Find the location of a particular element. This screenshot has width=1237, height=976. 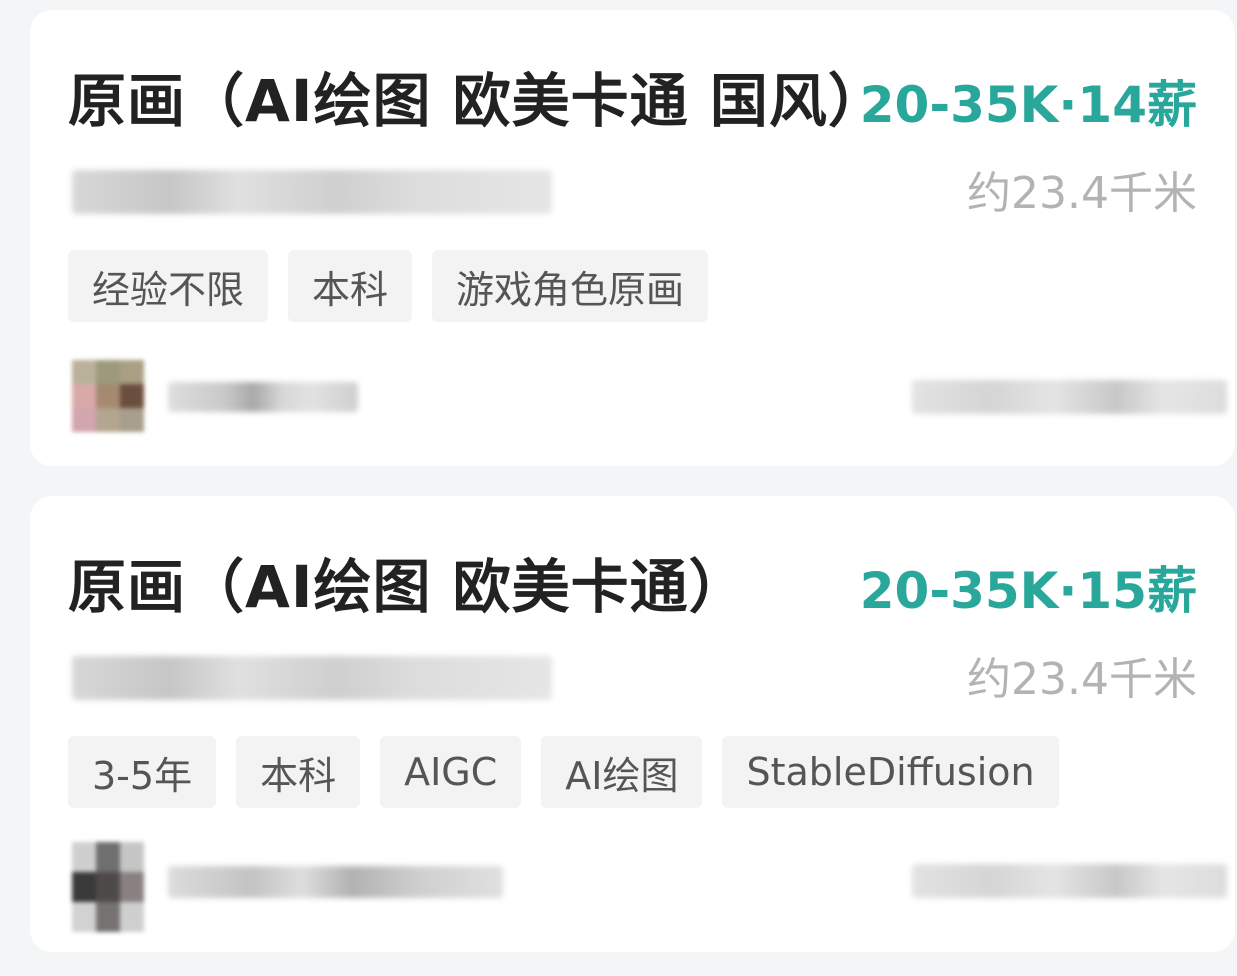

tag-skill: AI绘图 is located at coordinates (622, 772).